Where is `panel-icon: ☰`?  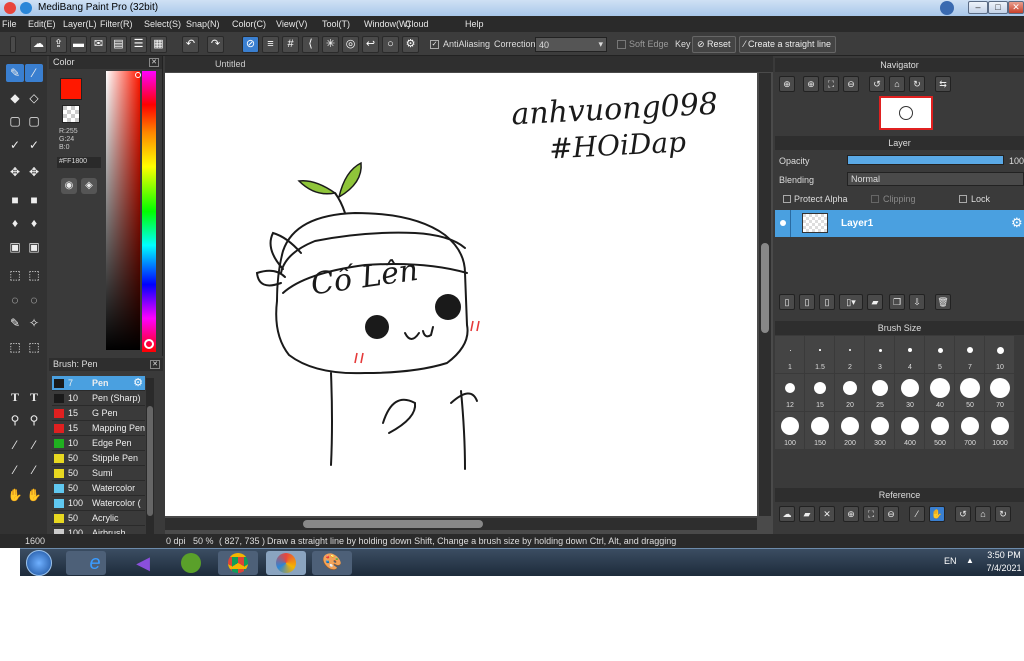 panel-icon: ☰ is located at coordinates (138, 44).